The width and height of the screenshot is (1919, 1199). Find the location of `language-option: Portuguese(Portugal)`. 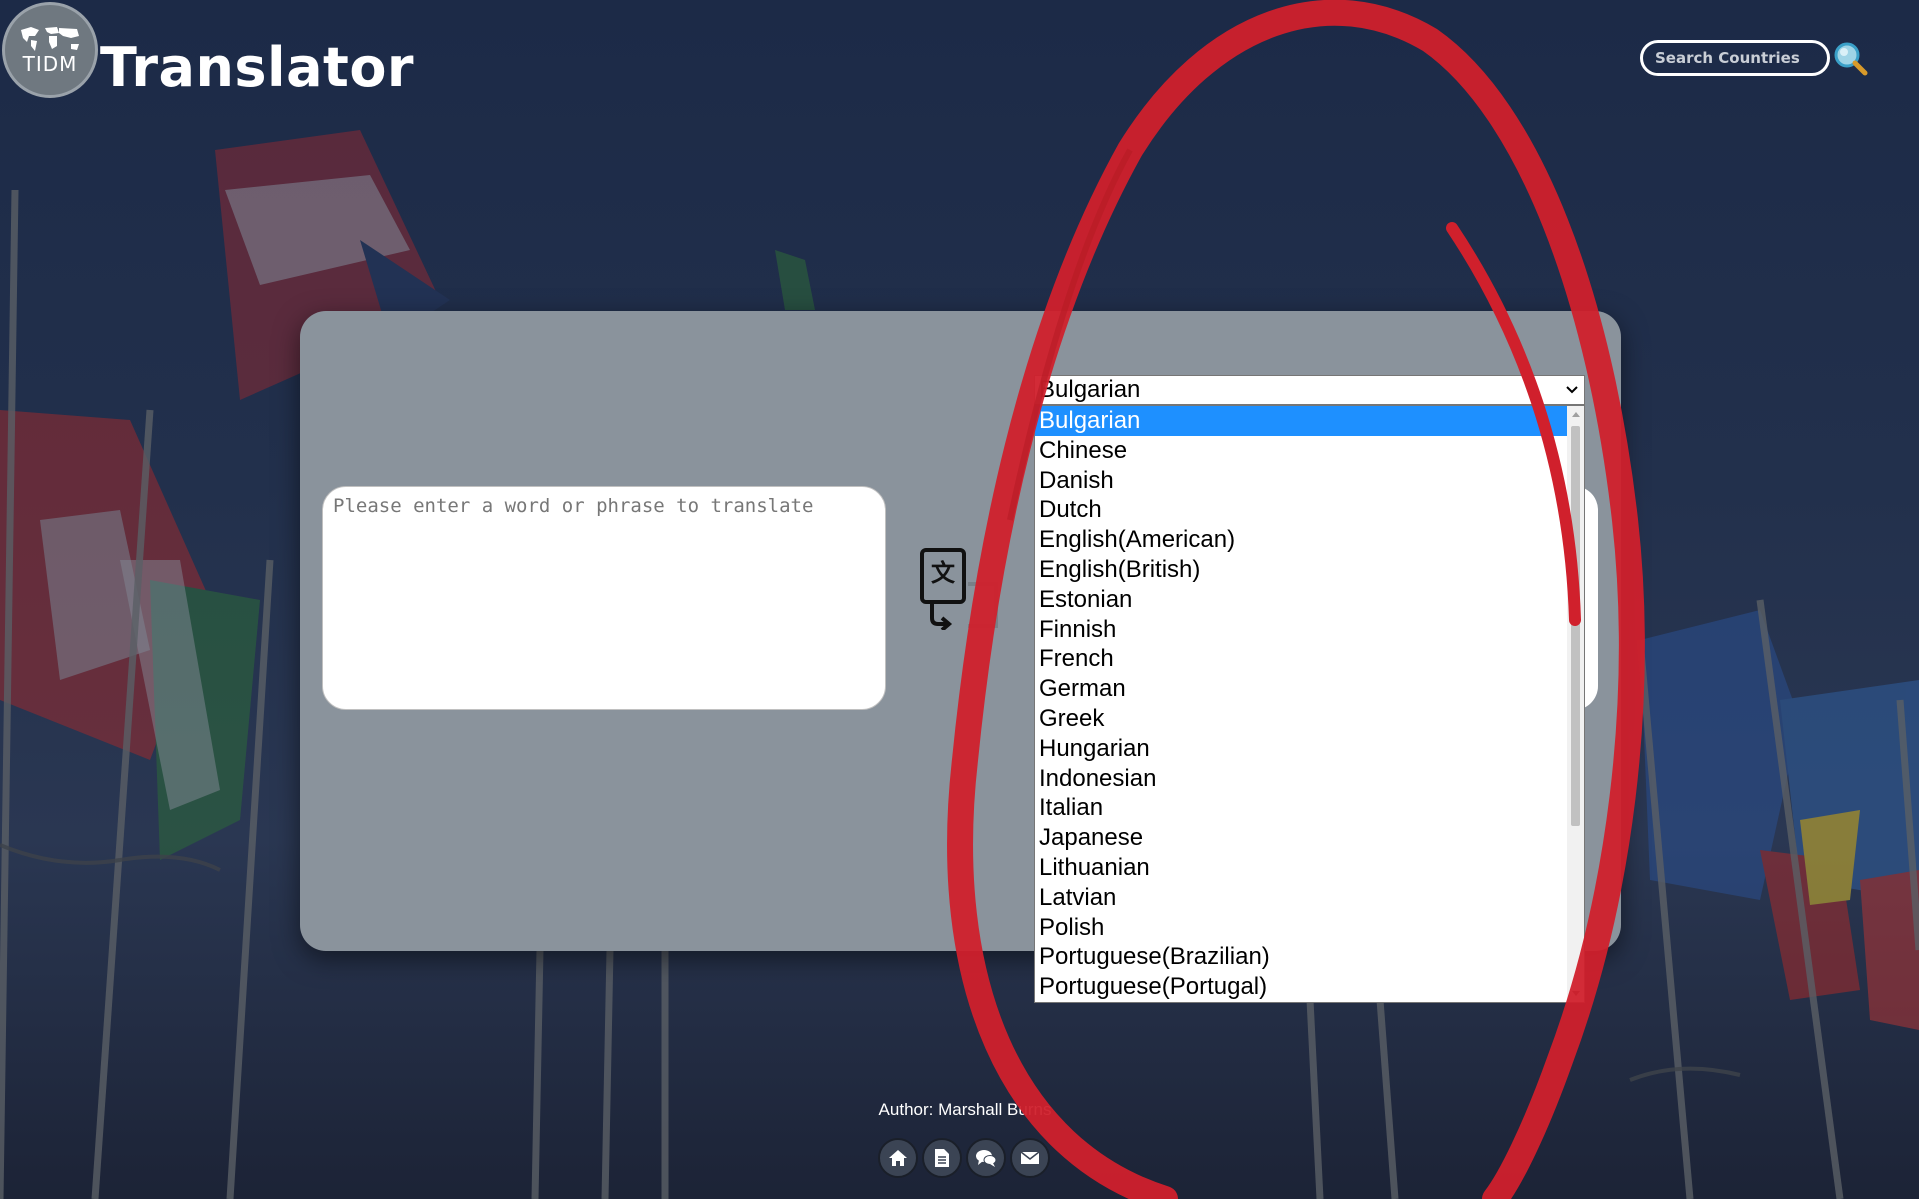

language-option: Portuguese(Portugal) is located at coordinates (1301, 987).